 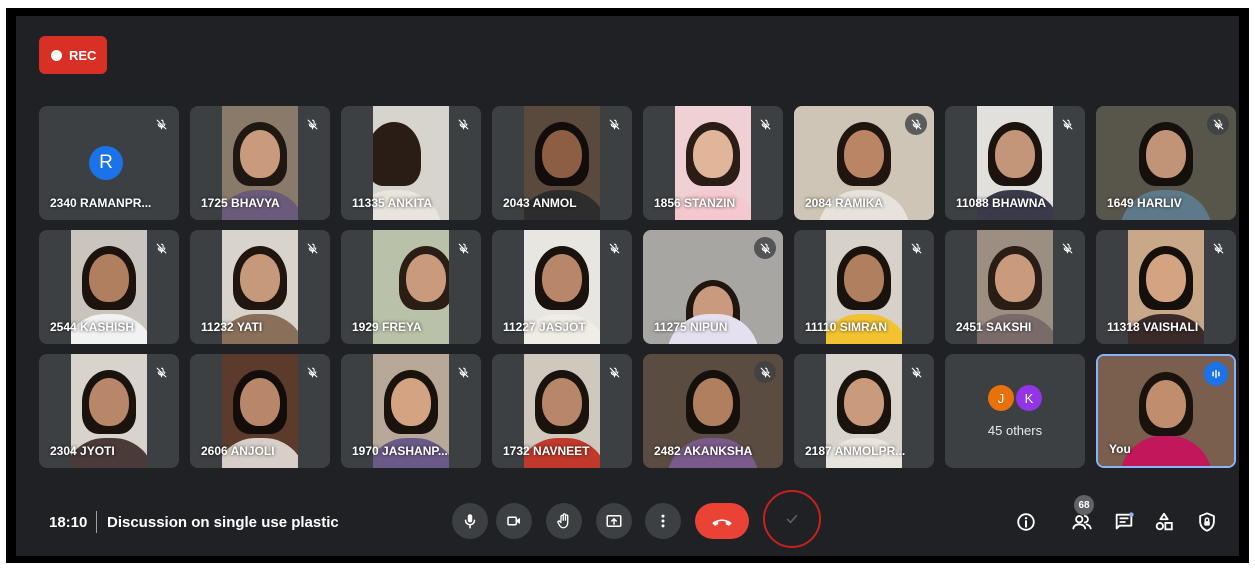 What do you see at coordinates (387, 327) in the screenshot?
I see `participant-name: 1929 FREYA` at bounding box center [387, 327].